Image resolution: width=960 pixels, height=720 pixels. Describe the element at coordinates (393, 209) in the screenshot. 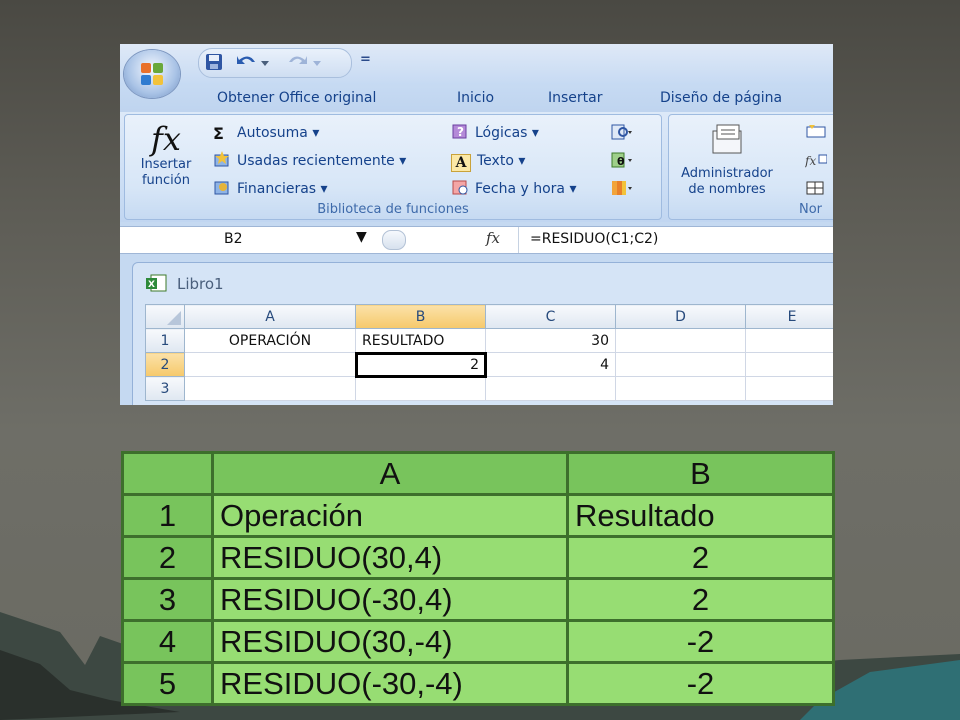

I see `biblioteca-group-label: Biblioteca de funciones` at that location.